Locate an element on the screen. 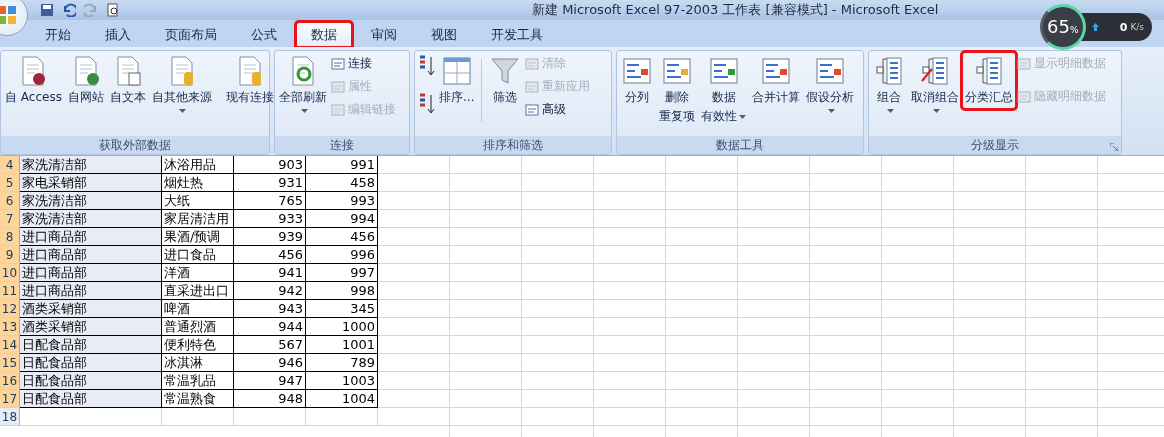 The image size is (1164, 437). ribbon-button-label: 分列 is located at coordinates (637, 97).